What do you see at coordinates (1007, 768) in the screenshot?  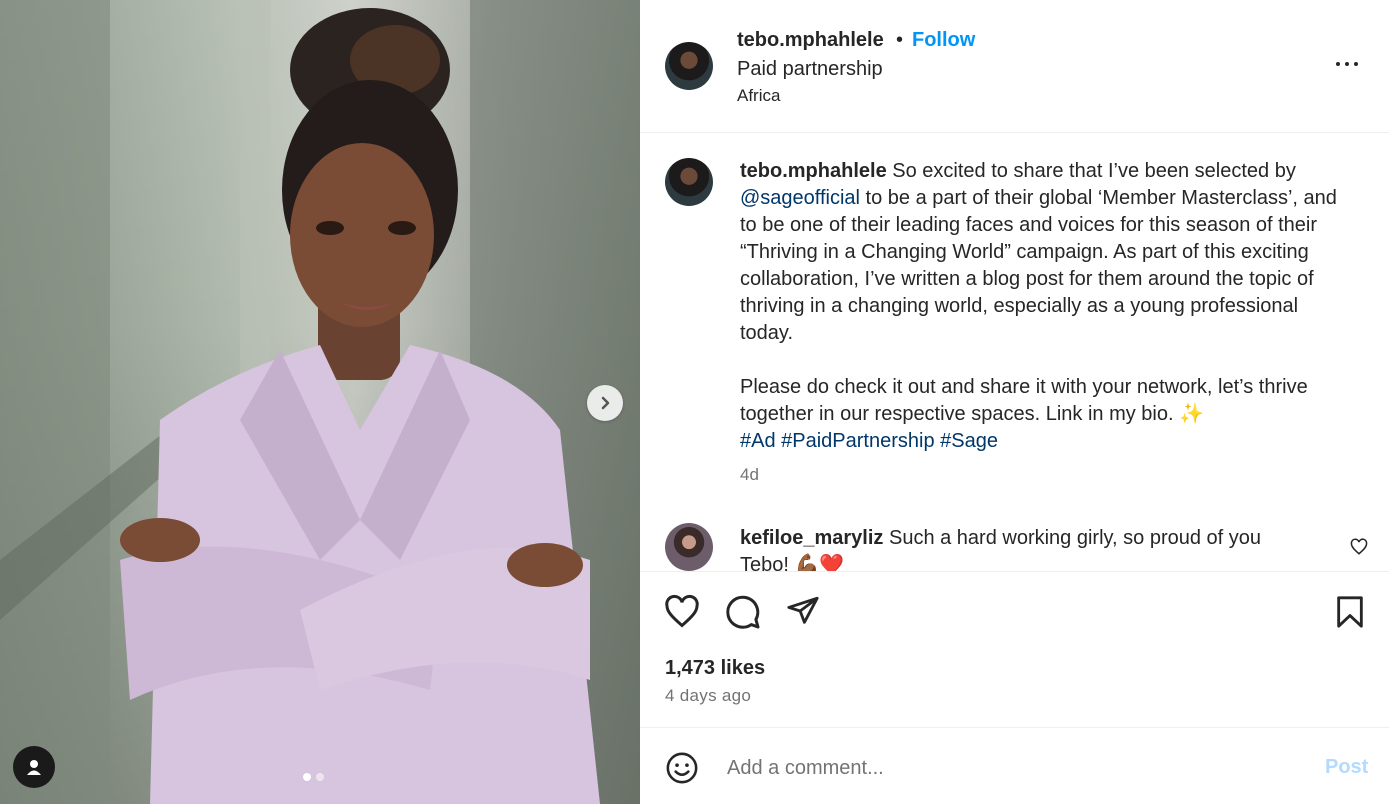 I see `comment-input` at bounding box center [1007, 768].